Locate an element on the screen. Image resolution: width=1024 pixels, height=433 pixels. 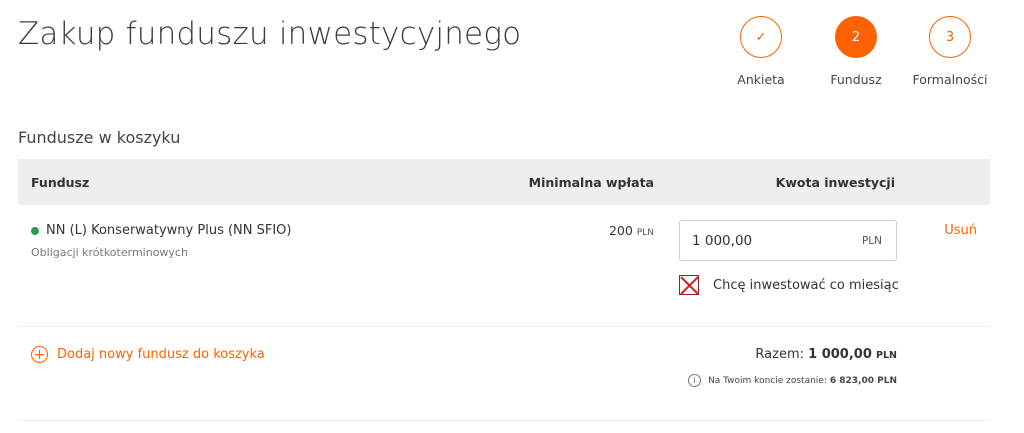
step-number: 3 is located at coordinates (950, 37).